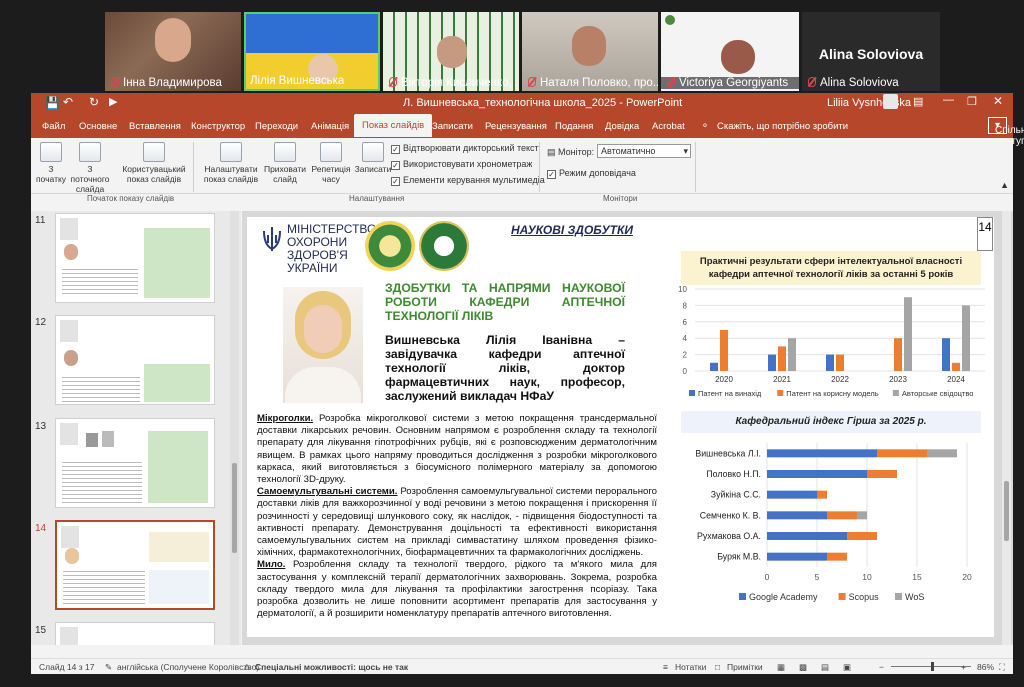  I want to click on muted-mic-icon, so click(812, 82).